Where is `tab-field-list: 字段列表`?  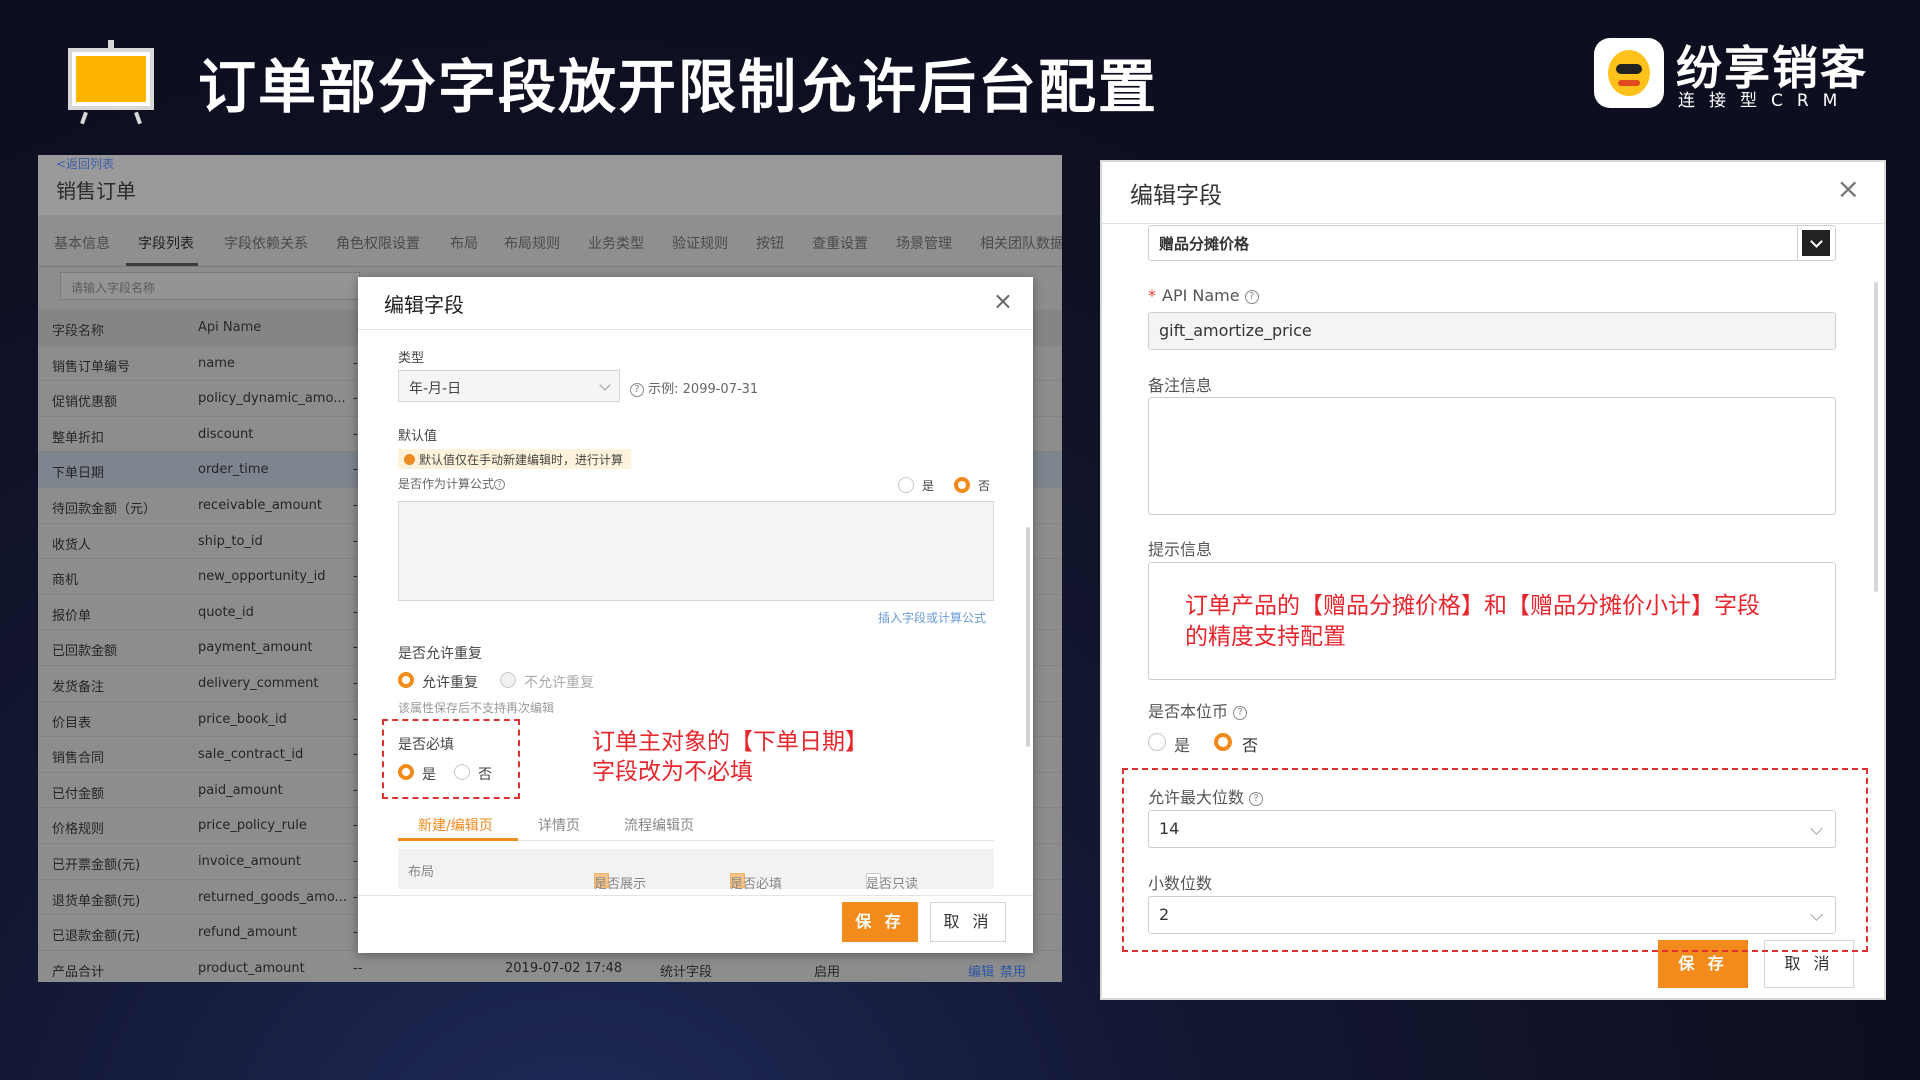
tab-field-list: 字段列表 is located at coordinates (166, 243).